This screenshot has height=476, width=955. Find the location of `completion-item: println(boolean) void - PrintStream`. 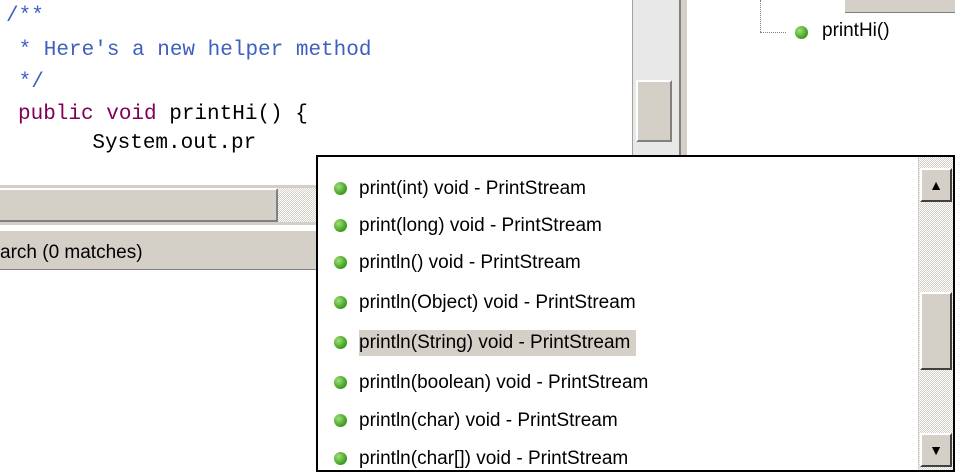

completion-item: println(boolean) void - PrintStream is located at coordinates (494, 382).